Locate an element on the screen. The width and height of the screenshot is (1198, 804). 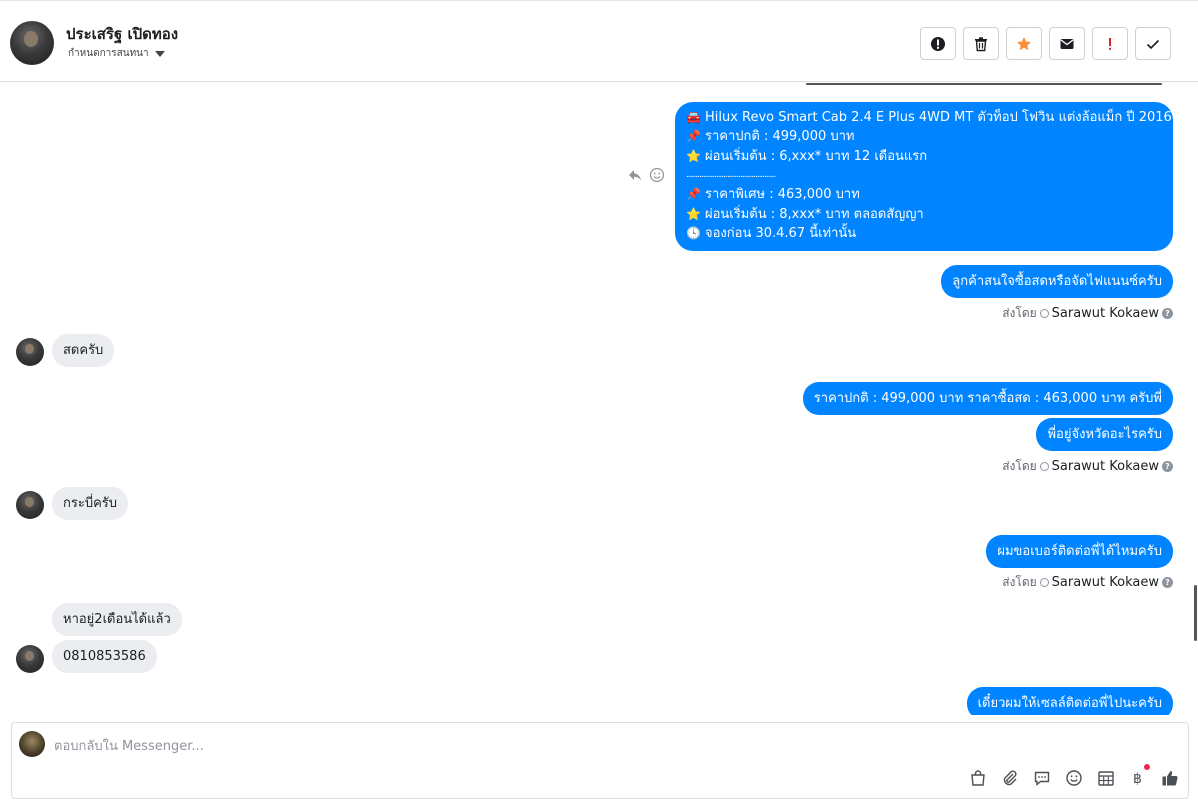
like-button is located at coordinates (1170, 778).